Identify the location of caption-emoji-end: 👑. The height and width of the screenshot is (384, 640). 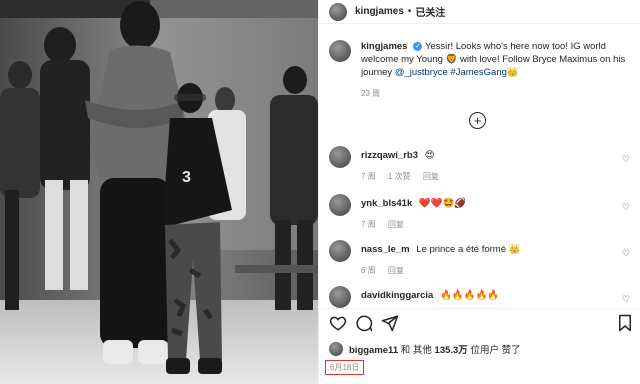
(512, 72).